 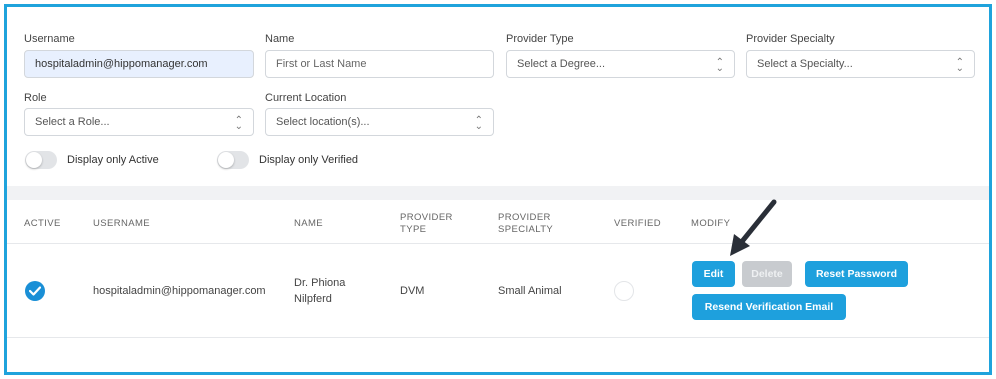 I want to click on checkmark-circle-icon, so click(x=35, y=291).